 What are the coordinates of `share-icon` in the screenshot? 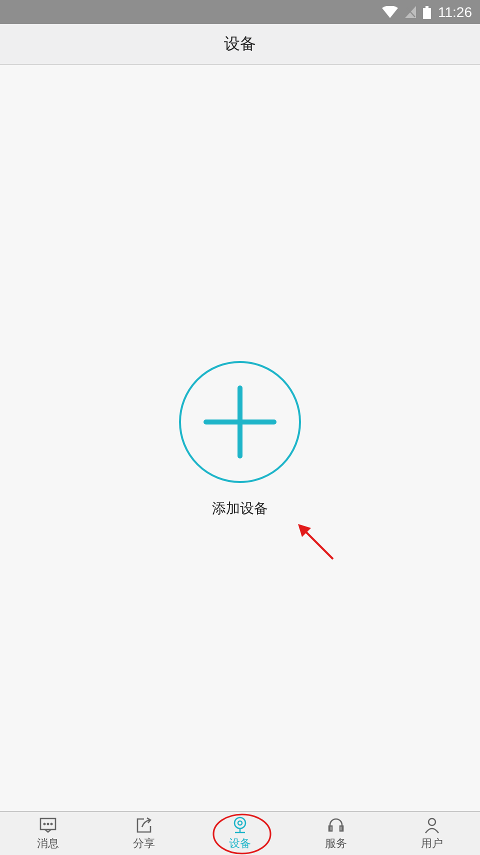 It's located at (144, 825).